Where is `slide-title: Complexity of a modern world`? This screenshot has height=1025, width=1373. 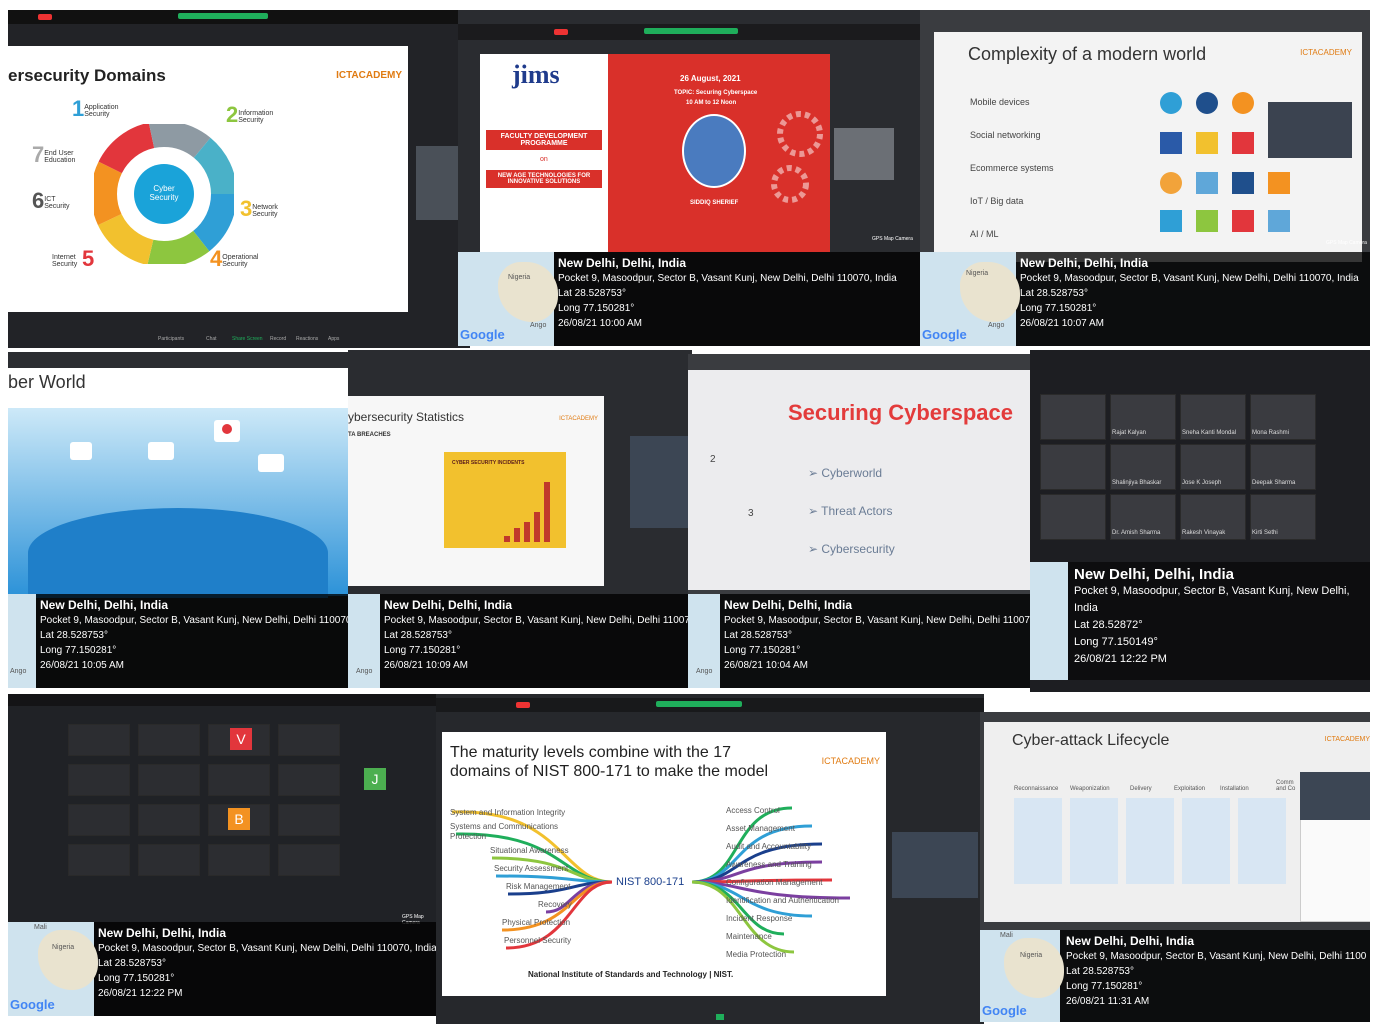
slide-title: Complexity of a modern world is located at coordinates (1087, 54).